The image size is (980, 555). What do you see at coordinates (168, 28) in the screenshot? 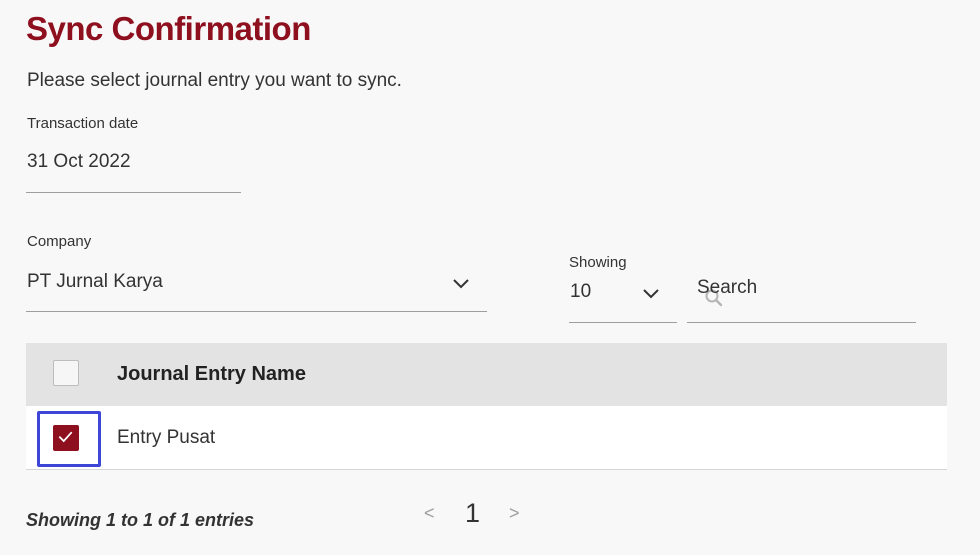
I see `page-title: Sync Confirmation` at bounding box center [168, 28].